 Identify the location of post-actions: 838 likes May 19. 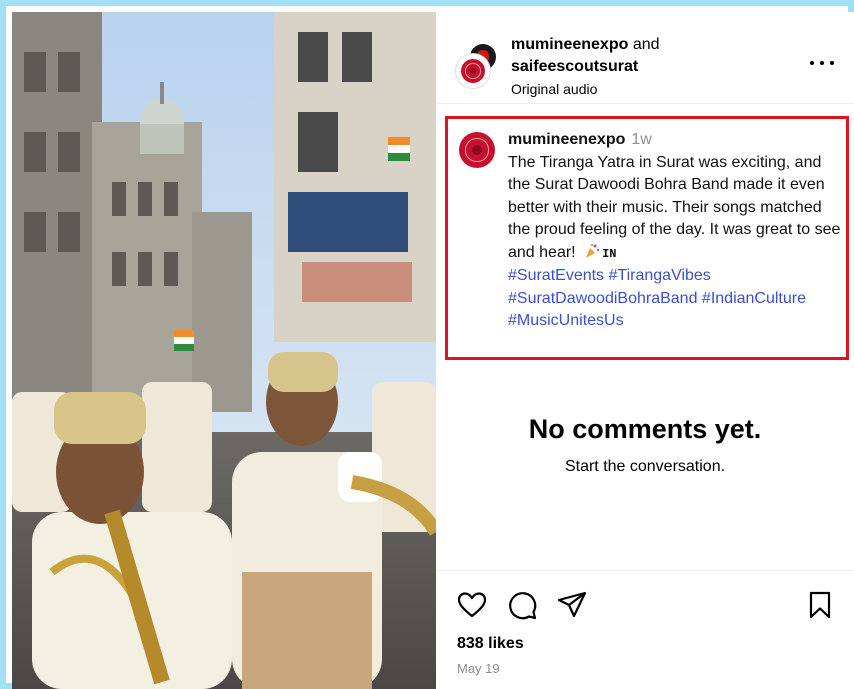
(645, 629).